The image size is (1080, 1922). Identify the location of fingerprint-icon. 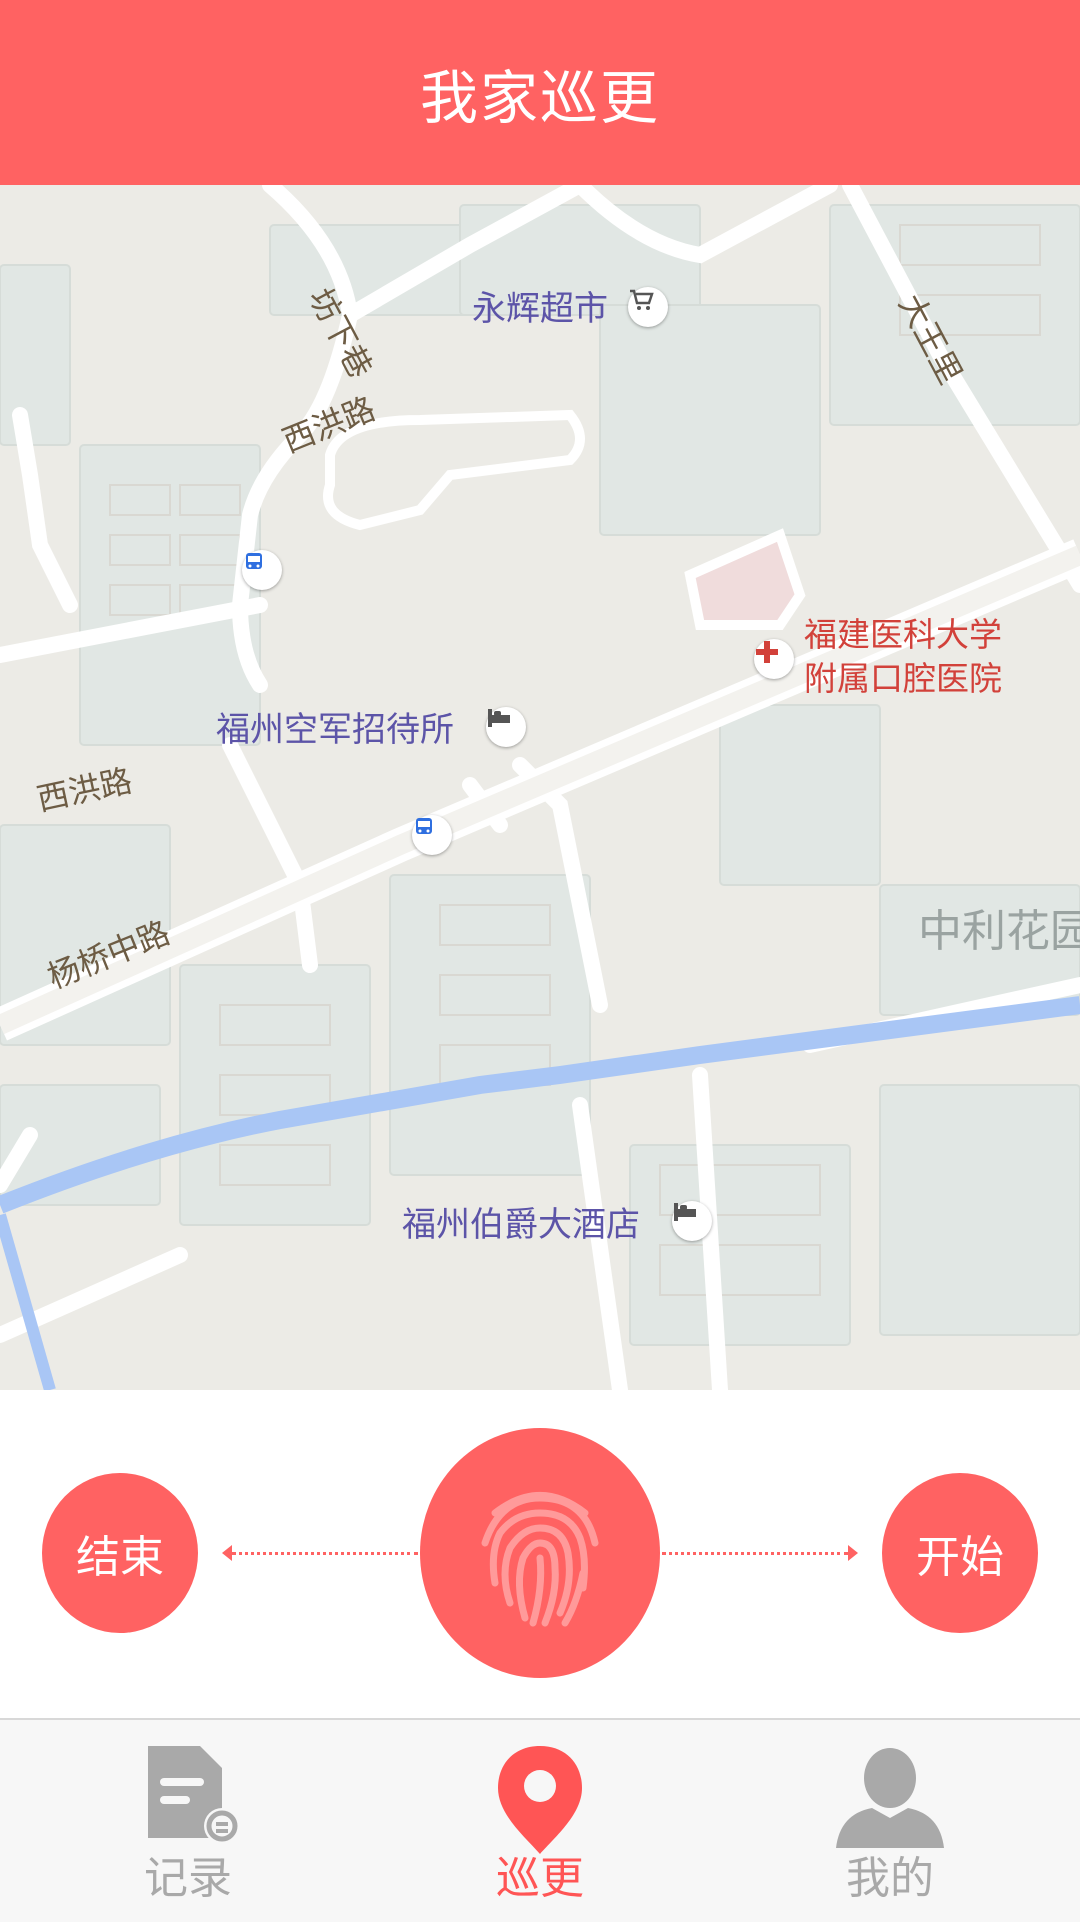
(540, 1559).